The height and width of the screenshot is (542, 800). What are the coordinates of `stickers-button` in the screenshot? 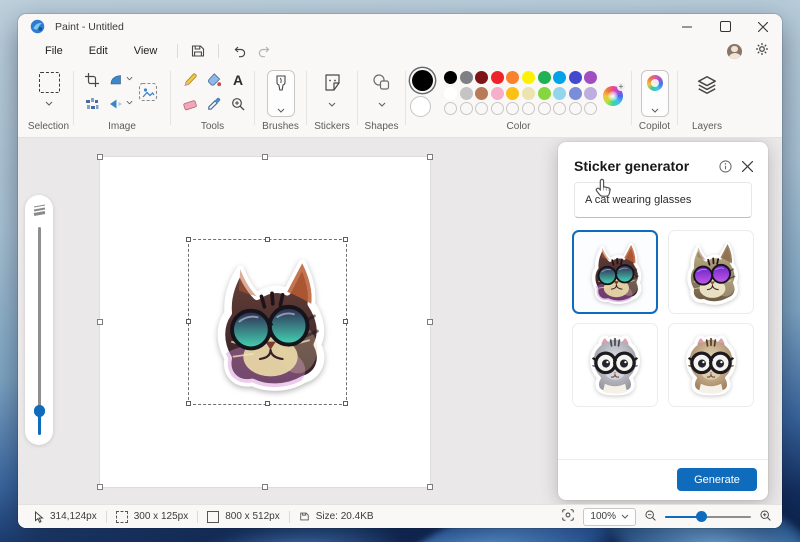 It's located at (332, 82).